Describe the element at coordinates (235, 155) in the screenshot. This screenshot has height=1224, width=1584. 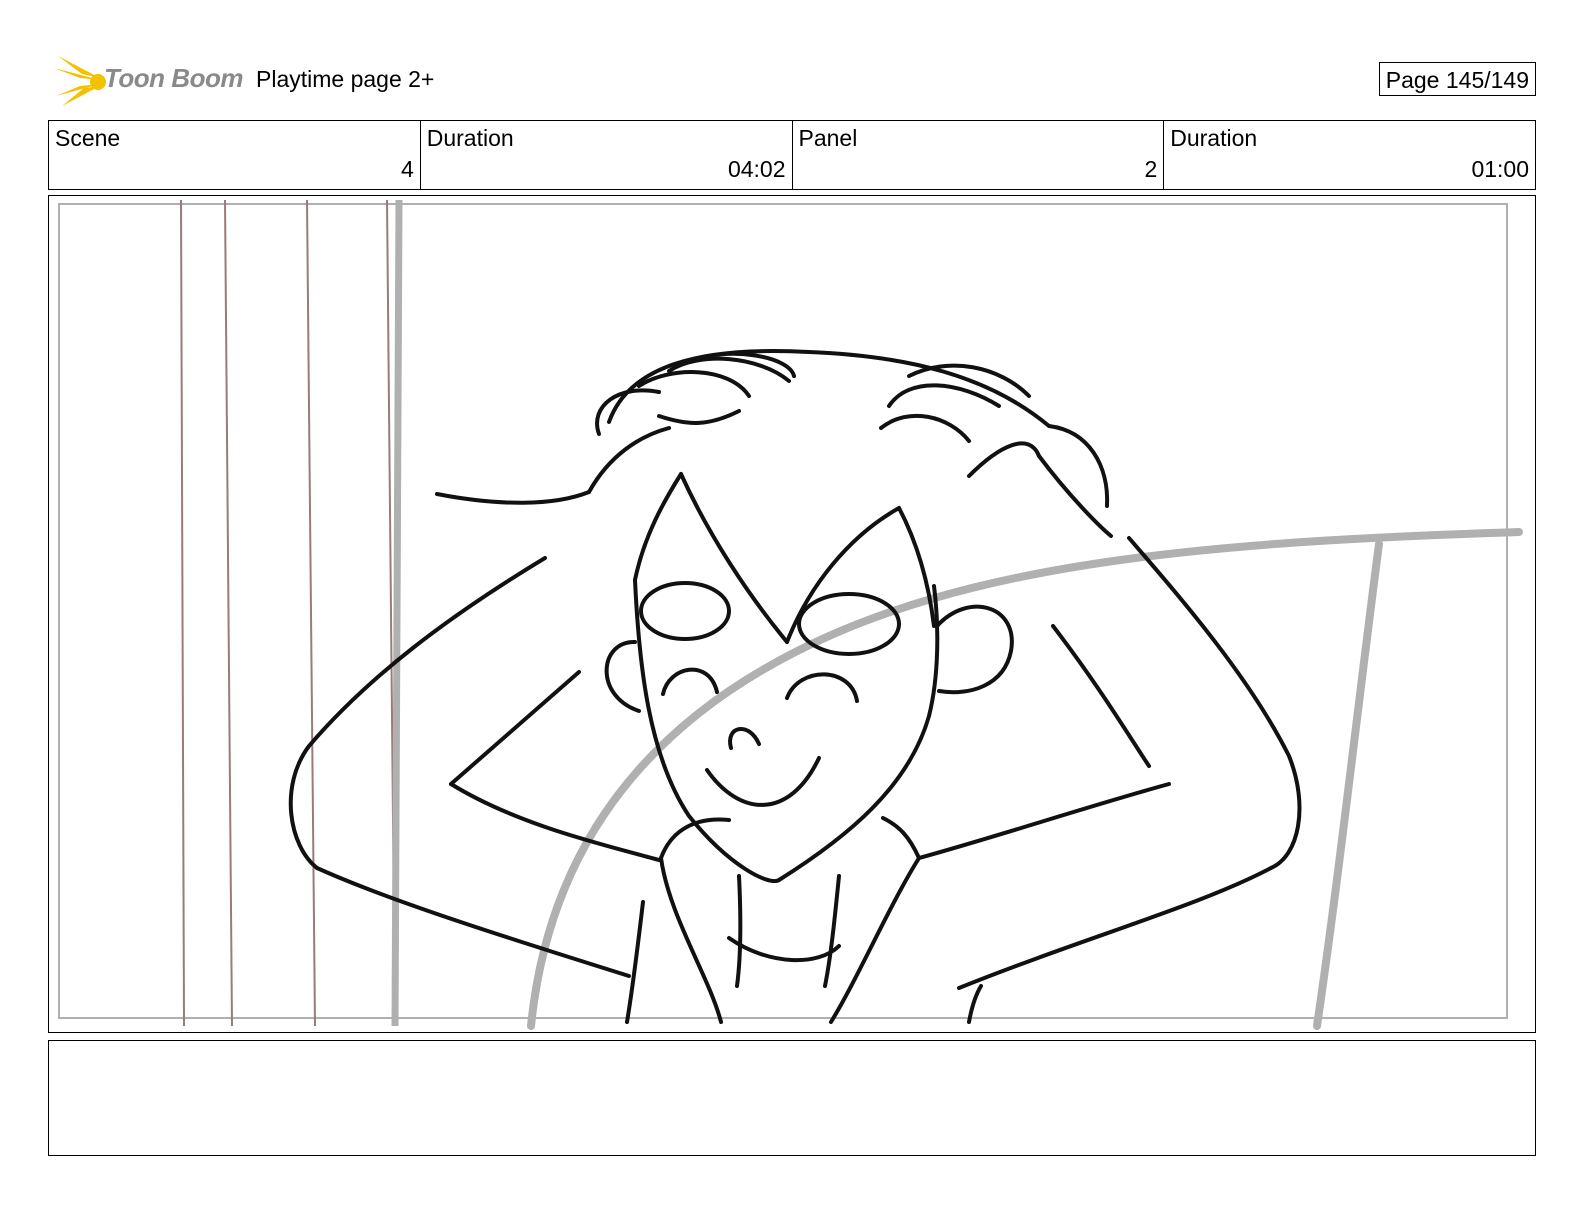
I see `scene-cell: Scene 4` at that location.